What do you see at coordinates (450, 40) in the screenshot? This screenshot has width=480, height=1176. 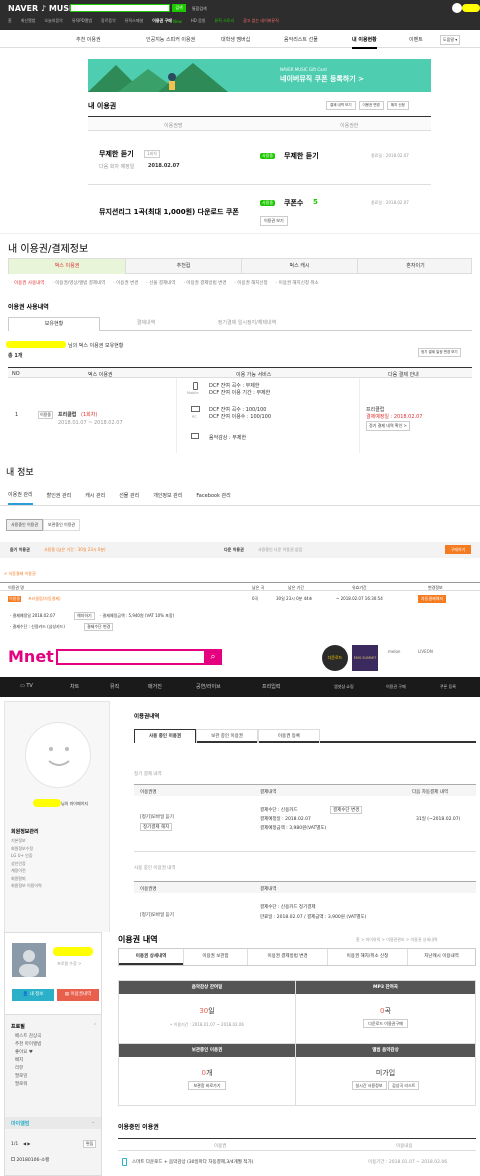 I see `help-dropdown: 도움말 ▾` at bounding box center [450, 40].